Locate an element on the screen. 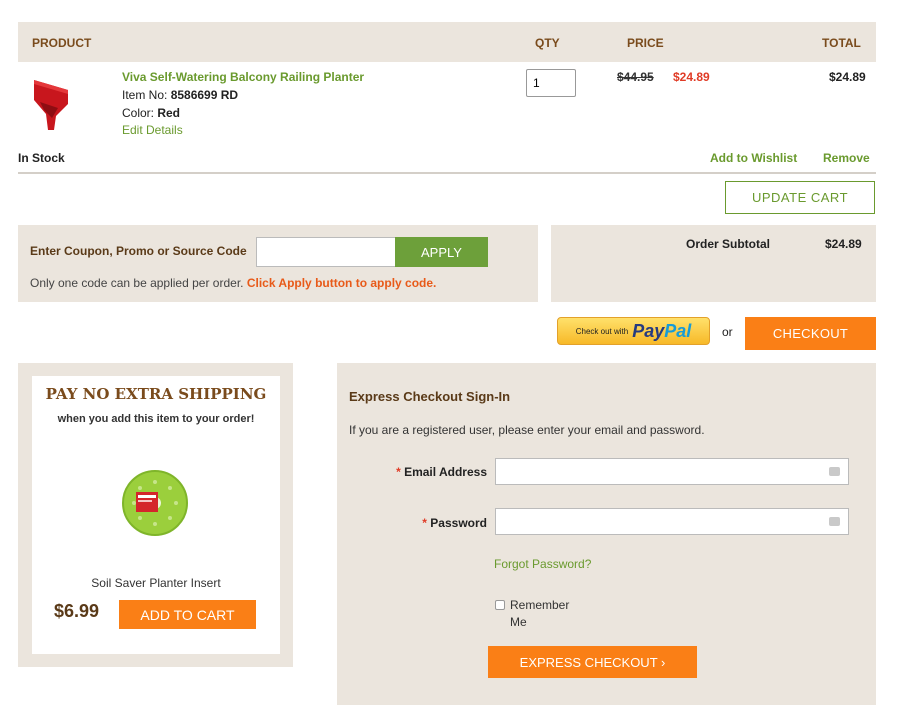 The width and height of the screenshot is (900, 722). stock-status: In Stock is located at coordinates (41, 158).